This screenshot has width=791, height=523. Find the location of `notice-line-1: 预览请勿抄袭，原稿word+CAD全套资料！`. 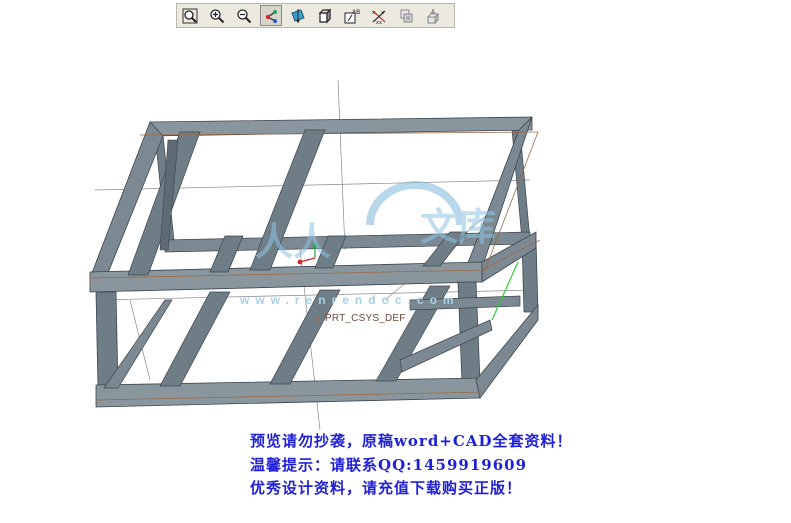

notice-line-1: 预览请勿抄袭，原稿word+CAD全套资料！ is located at coordinates (411, 441).